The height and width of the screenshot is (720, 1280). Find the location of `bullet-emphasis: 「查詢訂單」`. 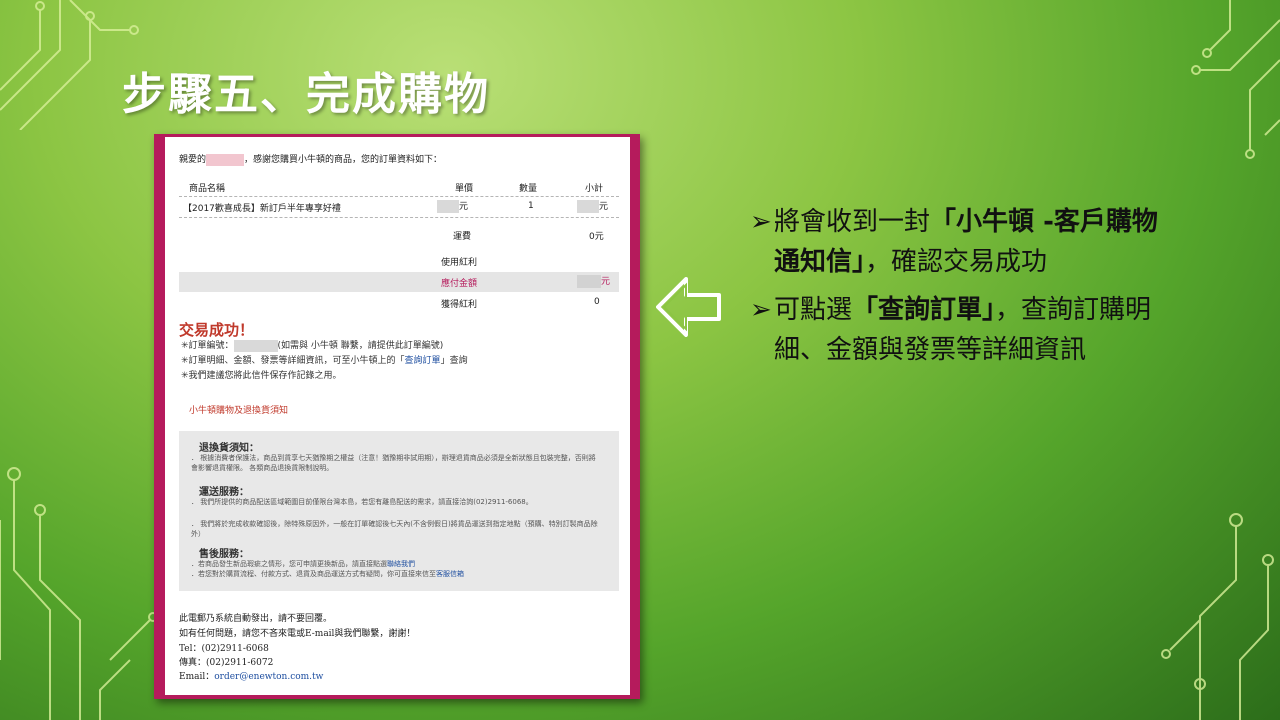

bullet-emphasis: 「查詢訂單」 is located at coordinates (924, 310).